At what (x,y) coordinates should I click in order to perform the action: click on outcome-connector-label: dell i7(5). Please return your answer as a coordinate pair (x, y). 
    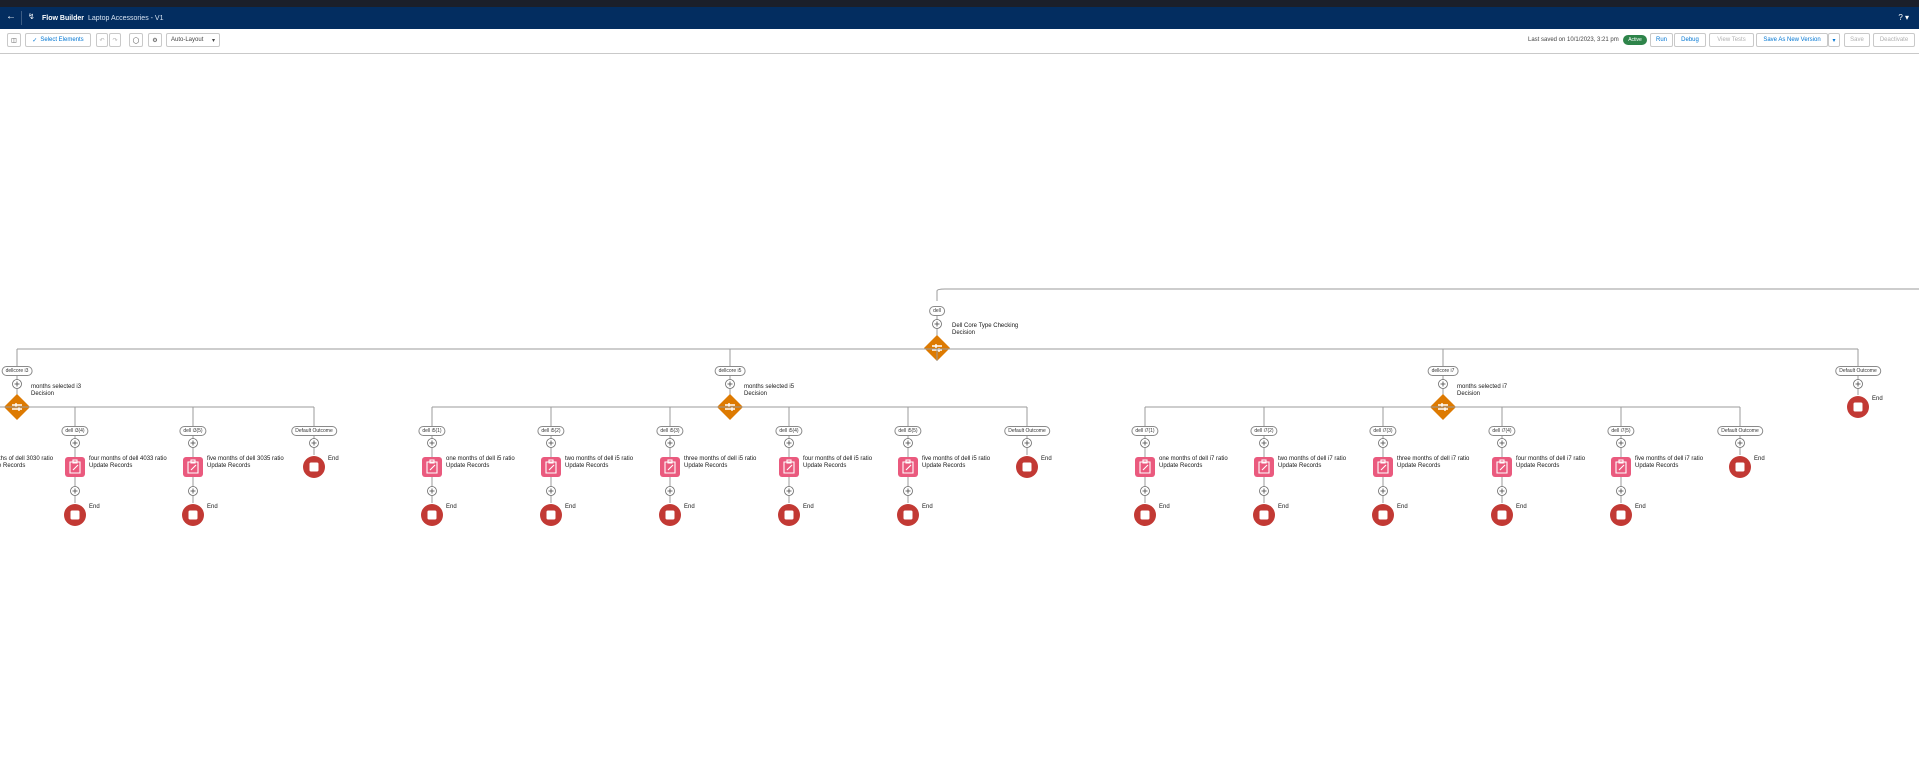
    Looking at the image, I should click on (1621, 431).